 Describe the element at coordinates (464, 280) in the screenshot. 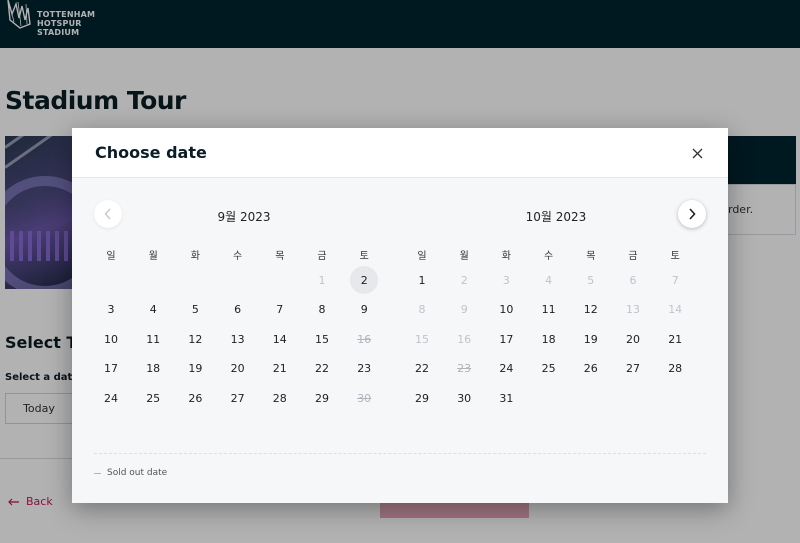

I see `day-cell-disabled: 2` at that location.